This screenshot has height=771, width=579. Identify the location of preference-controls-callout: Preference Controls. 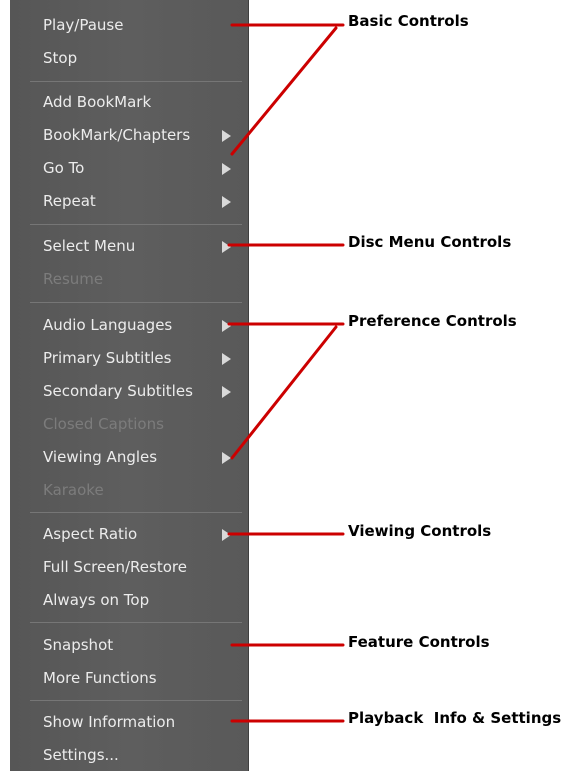
(432, 321).